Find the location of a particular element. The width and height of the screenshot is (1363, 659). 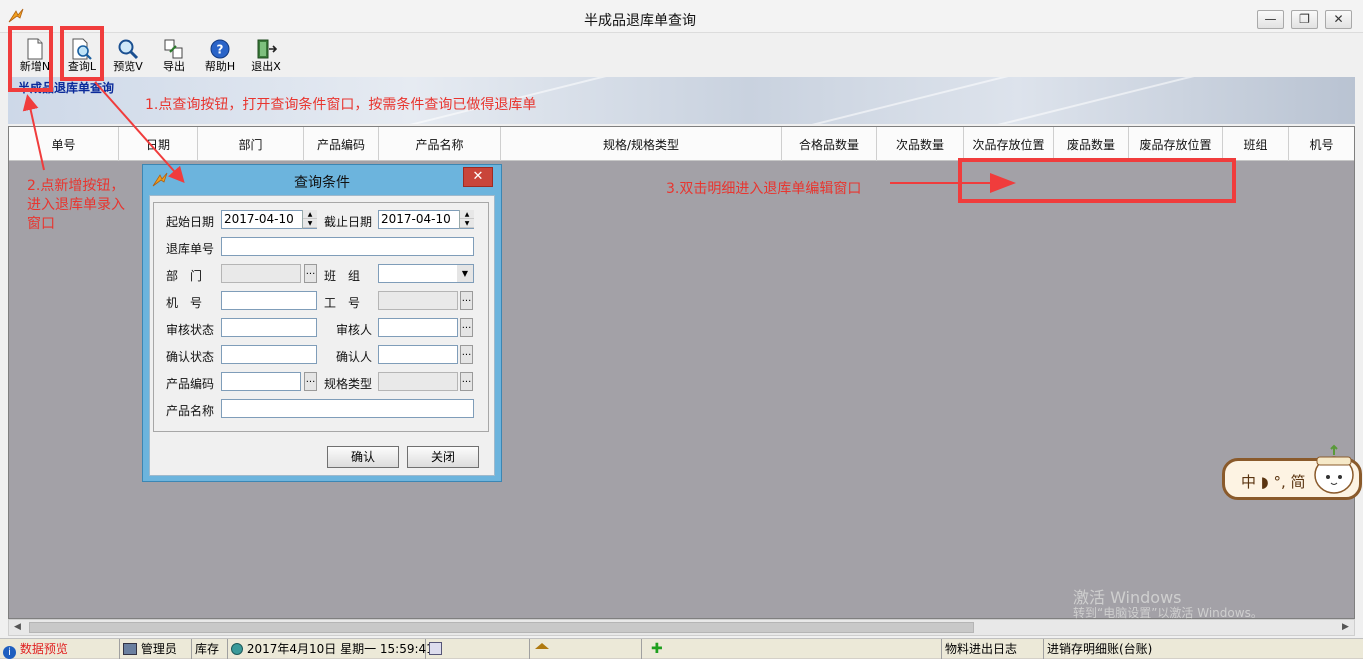

annotation-edit: 3.双击明细进入退库单编辑窗口 is located at coordinates (764, 189).